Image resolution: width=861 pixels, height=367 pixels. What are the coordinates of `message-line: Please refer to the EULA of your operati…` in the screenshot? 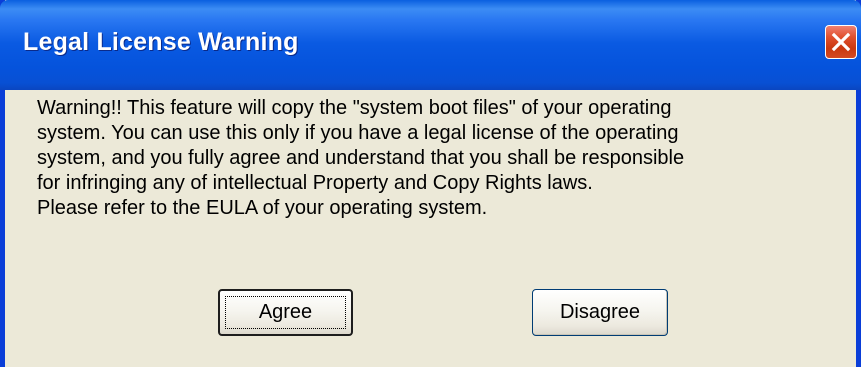 It's located at (262, 208).